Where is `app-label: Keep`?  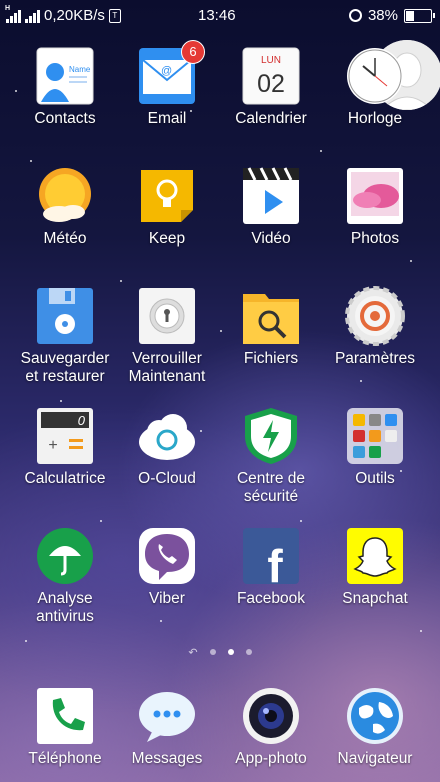
app-label: Keep is located at coordinates (167, 238).